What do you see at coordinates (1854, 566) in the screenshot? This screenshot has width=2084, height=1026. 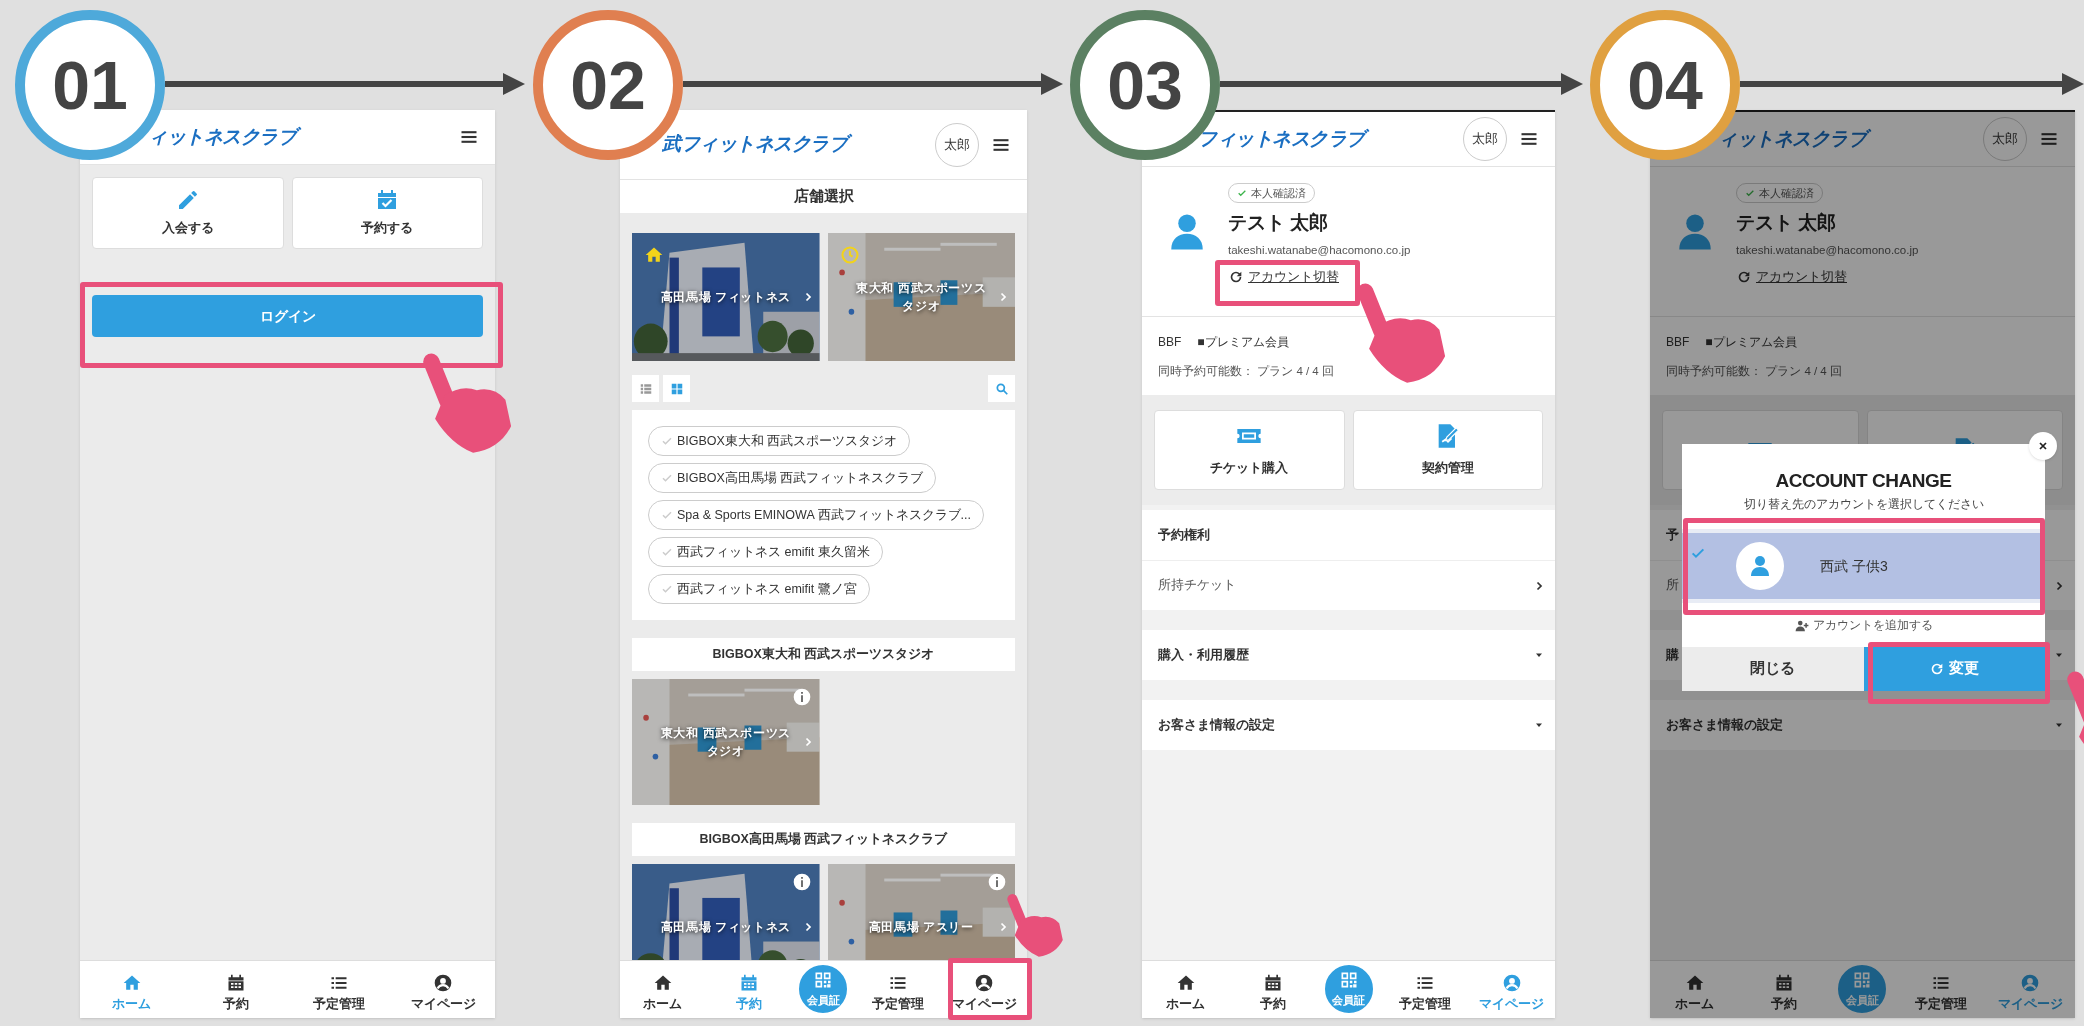 I see `account-name: 西武 子供3` at bounding box center [1854, 566].